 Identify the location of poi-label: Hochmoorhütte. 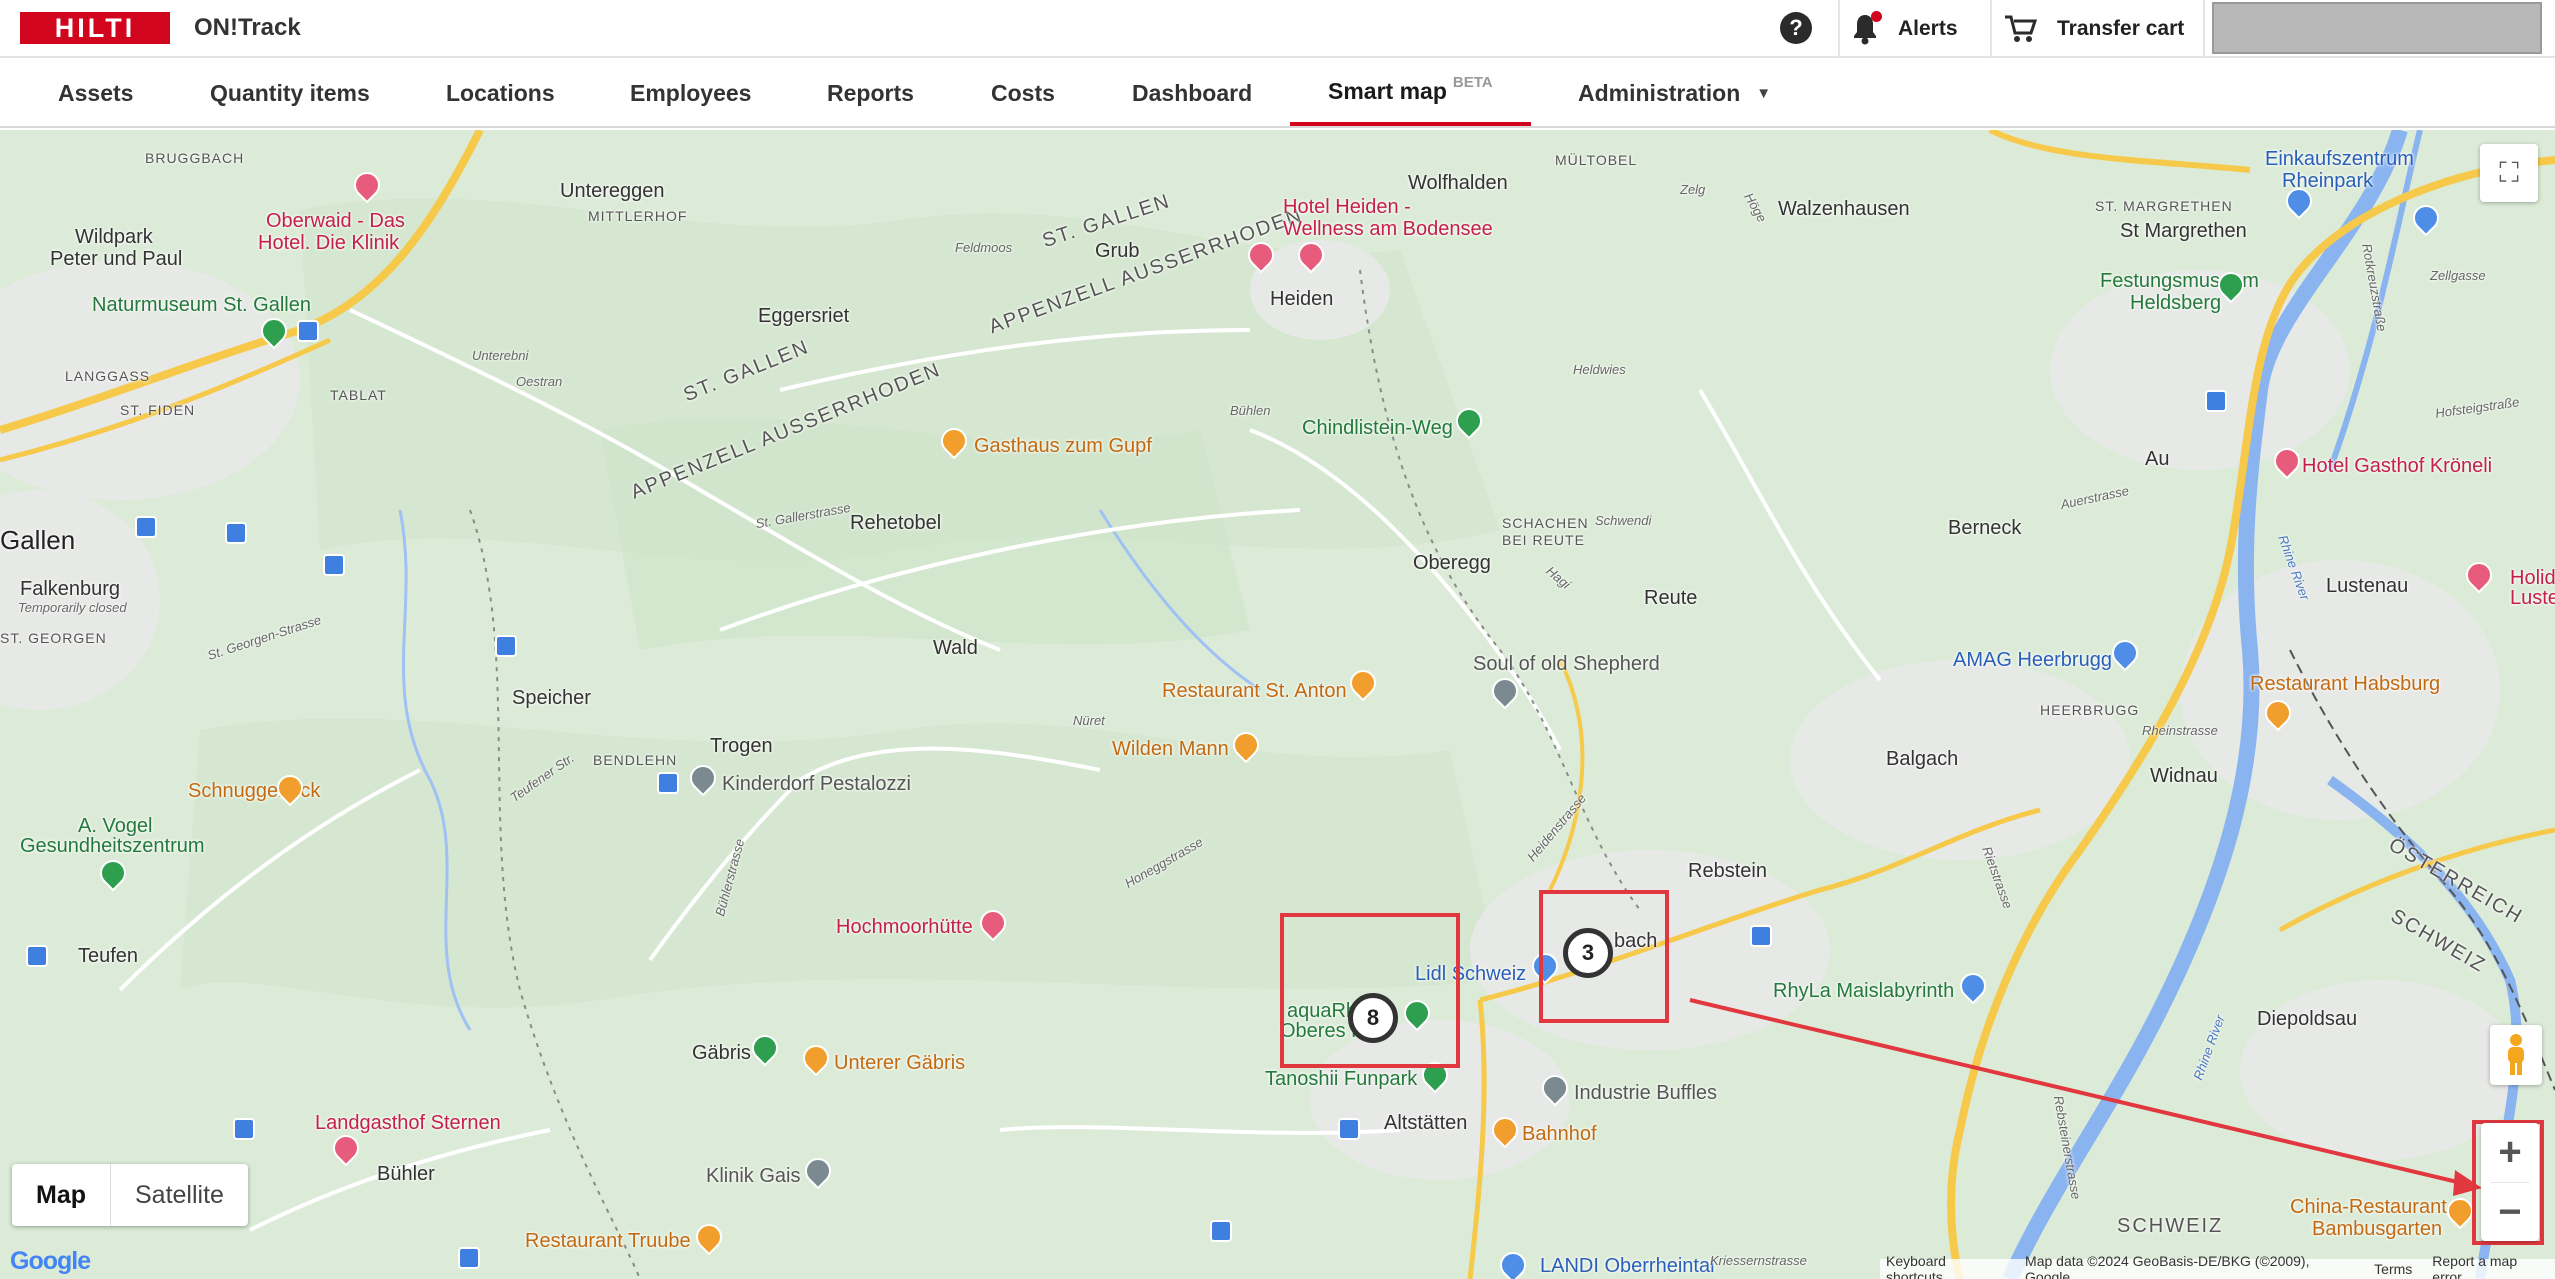
(904, 927).